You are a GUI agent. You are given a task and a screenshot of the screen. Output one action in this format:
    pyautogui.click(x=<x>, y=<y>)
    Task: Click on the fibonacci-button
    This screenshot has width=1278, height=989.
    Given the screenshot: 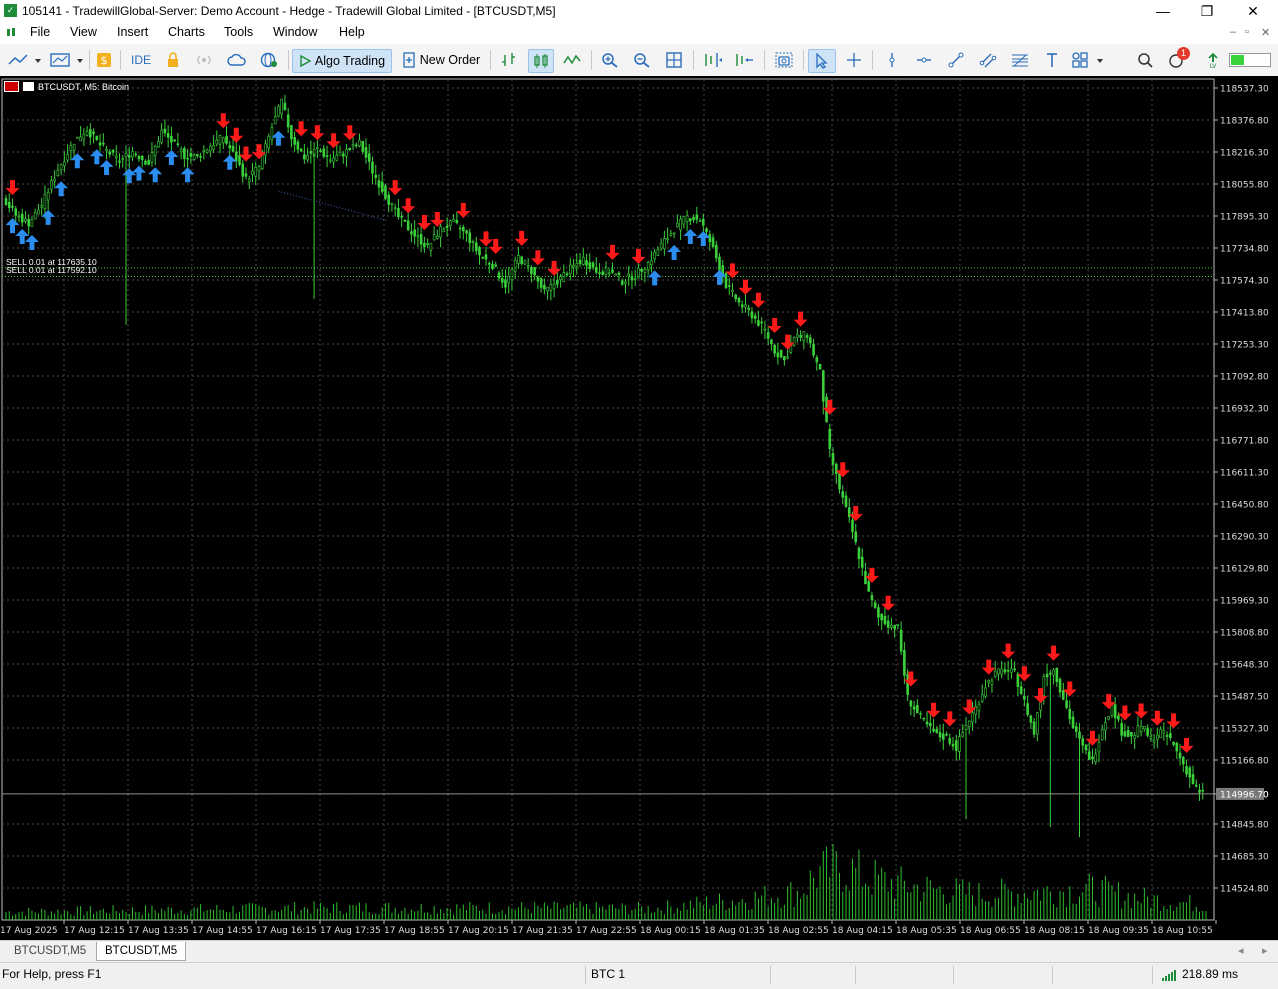 What is the action you would take?
    pyautogui.click(x=1020, y=60)
    